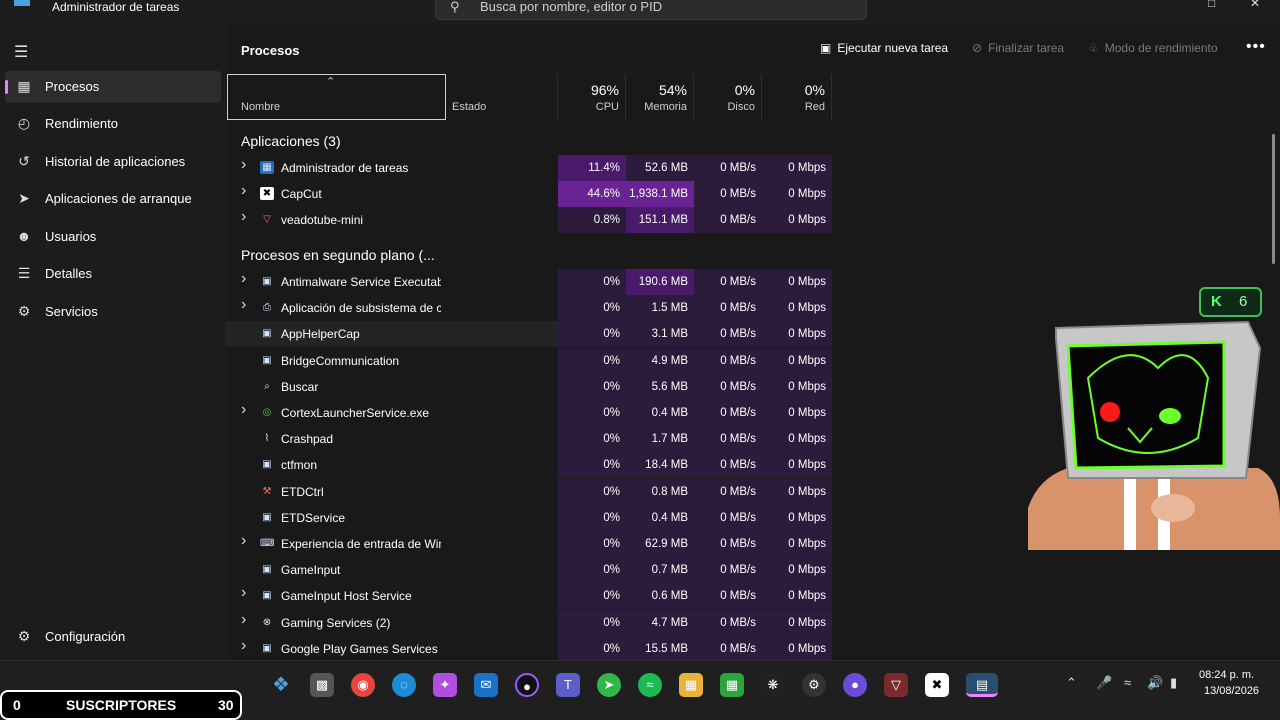 The height and width of the screenshot is (720, 1280). Describe the element at coordinates (1256, 47) in the screenshot. I see `more-options-icon: •••` at that location.